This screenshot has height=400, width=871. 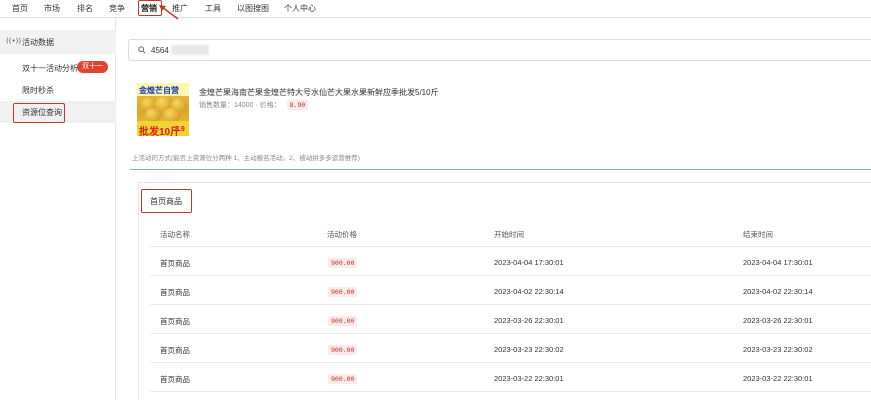 What do you see at coordinates (778, 291) in the screenshot?
I see `cell-end-time: 2023-04-02 22:30:14` at bounding box center [778, 291].